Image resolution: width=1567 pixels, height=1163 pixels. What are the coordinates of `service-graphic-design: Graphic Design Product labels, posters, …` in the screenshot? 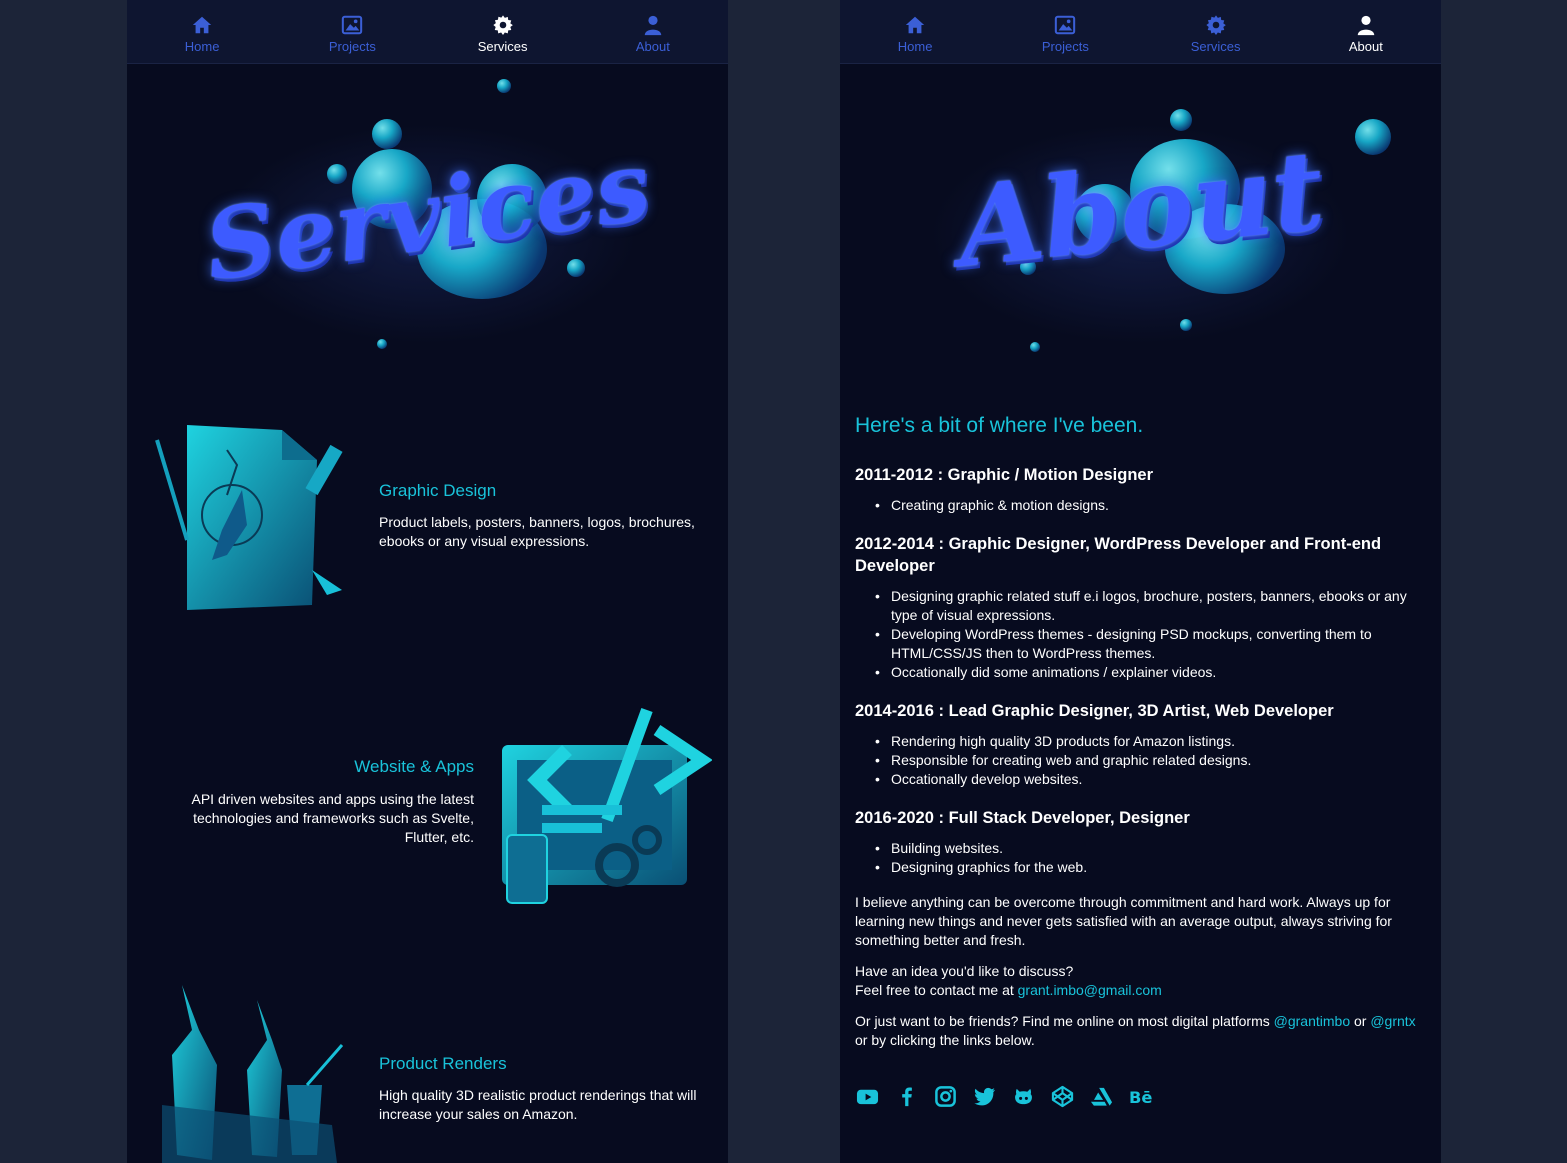 It's located at (427, 520).